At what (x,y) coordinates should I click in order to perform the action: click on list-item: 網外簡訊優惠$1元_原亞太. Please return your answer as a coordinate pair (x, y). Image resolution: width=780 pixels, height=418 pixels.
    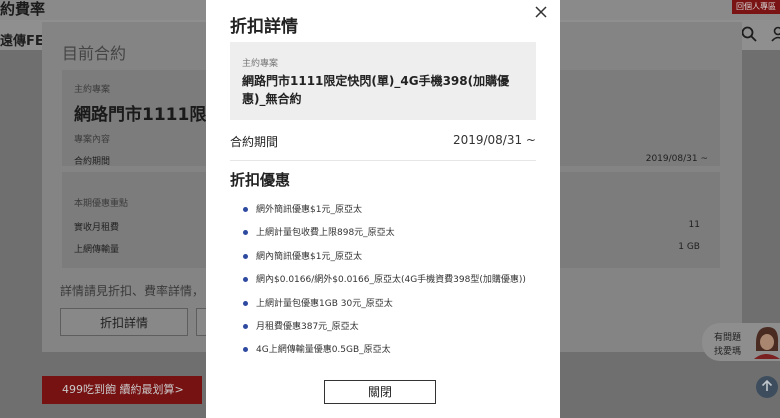
    Looking at the image, I should click on (392, 215).